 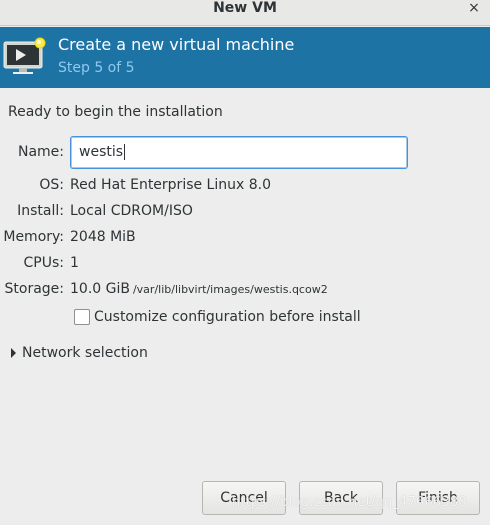 What do you see at coordinates (96, 68) in the screenshot?
I see `wizard-step: Step 5 of 5` at bounding box center [96, 68].